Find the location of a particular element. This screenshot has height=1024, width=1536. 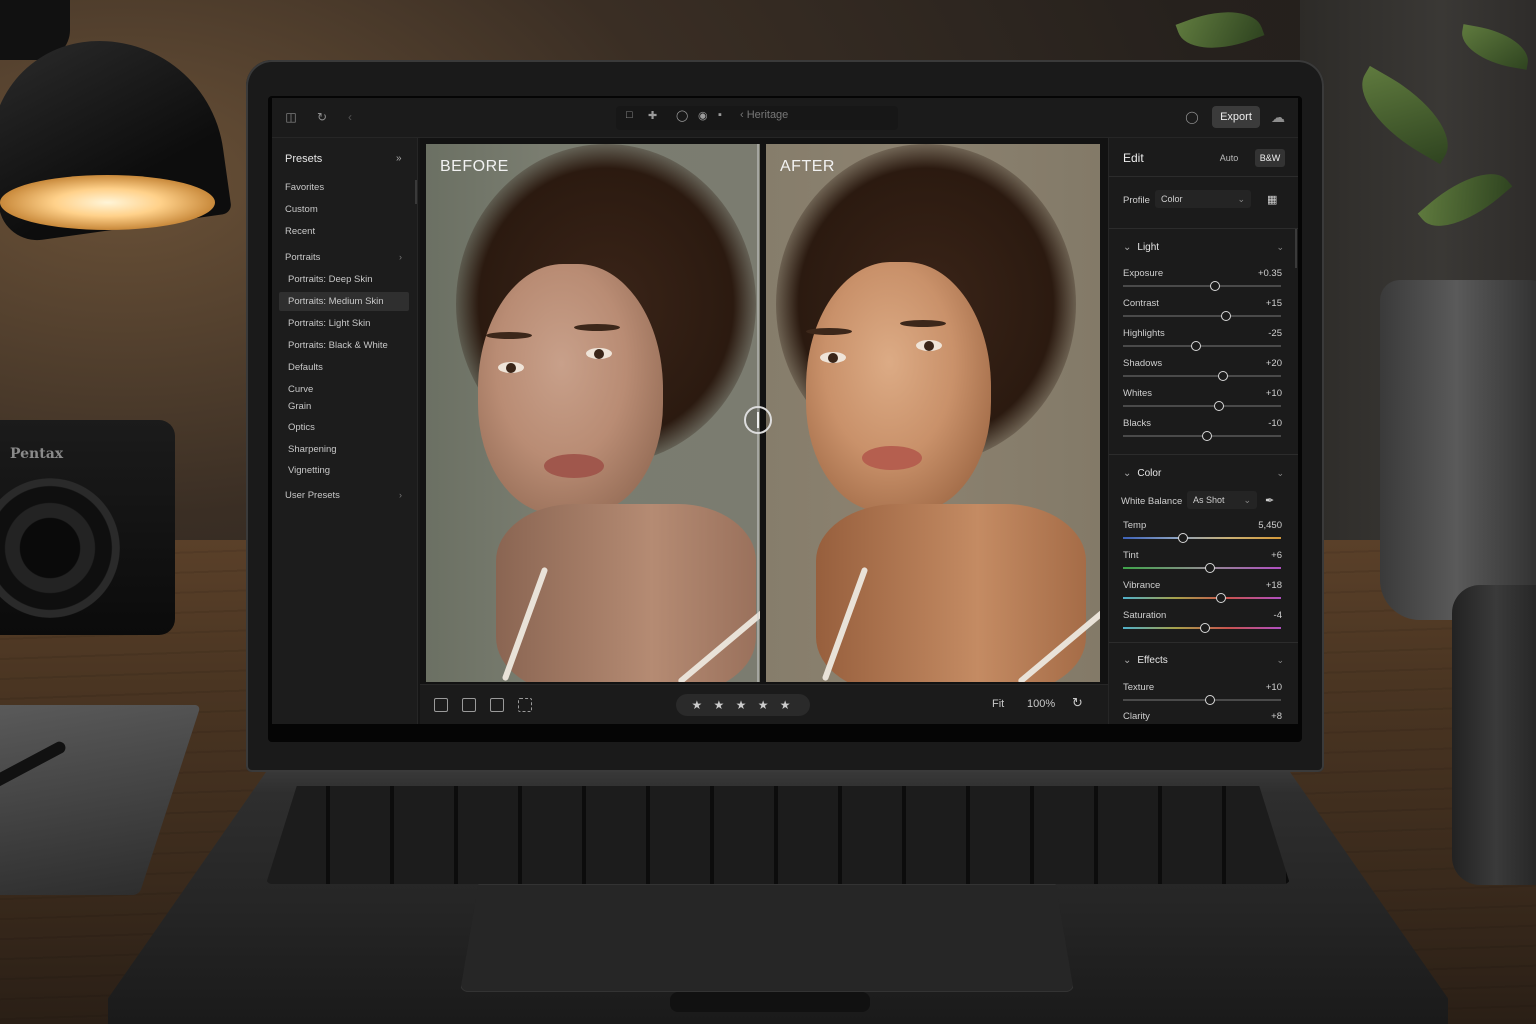

detail-view-icon is located at coordinates (497, 705).